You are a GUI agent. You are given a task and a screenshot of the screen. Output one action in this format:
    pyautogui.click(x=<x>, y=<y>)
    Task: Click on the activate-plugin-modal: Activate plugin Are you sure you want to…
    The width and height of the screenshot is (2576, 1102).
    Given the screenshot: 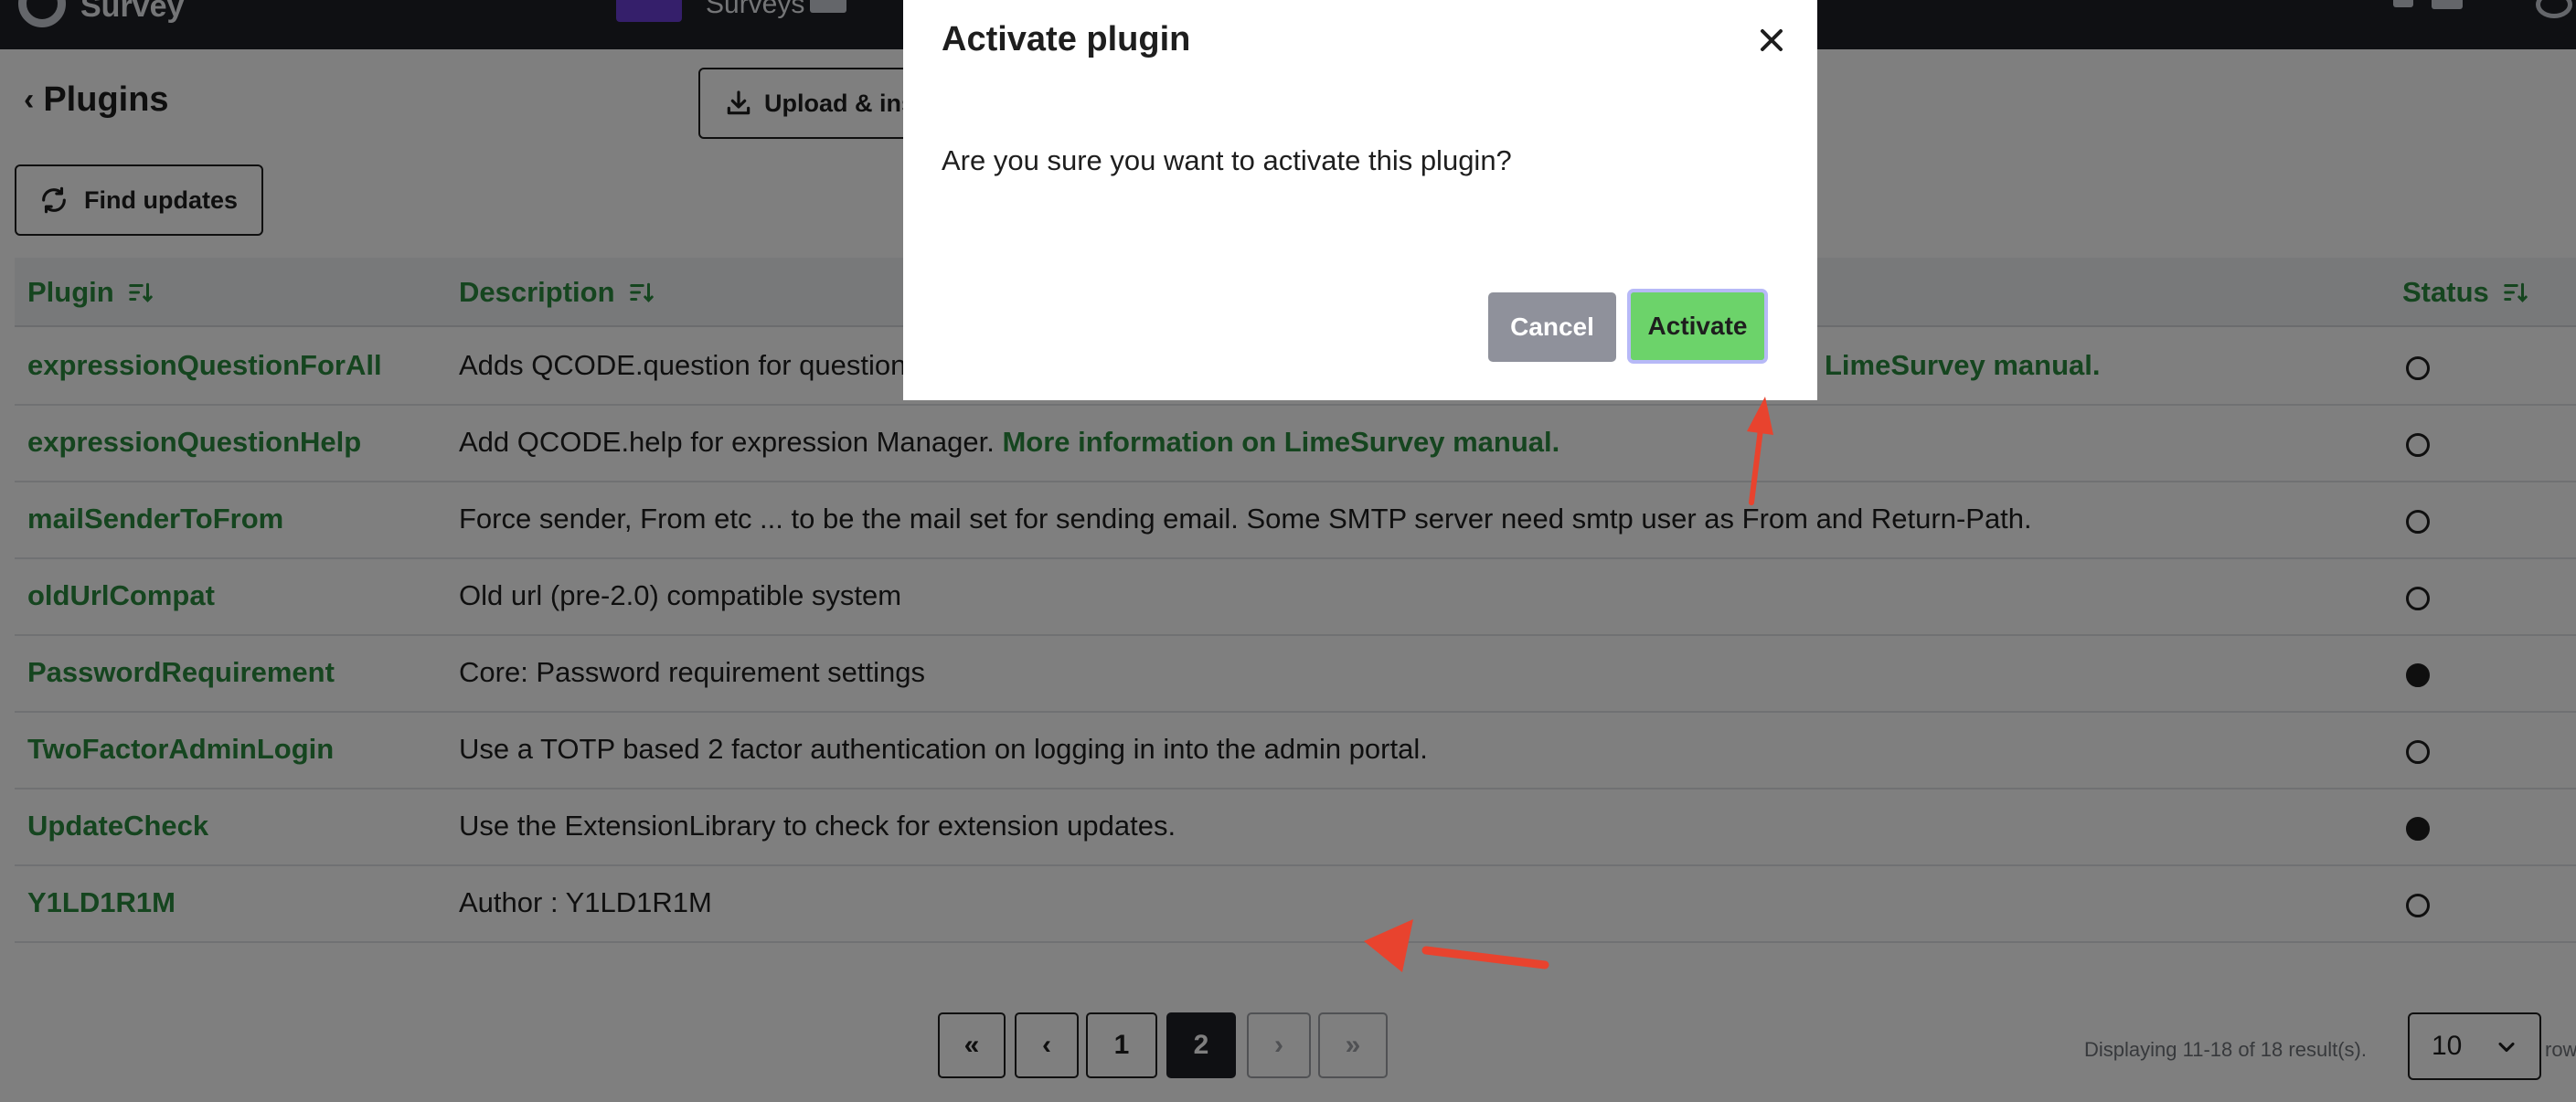 What is the action you would take?
    pyautogui.click(x=1360, y=200)
    